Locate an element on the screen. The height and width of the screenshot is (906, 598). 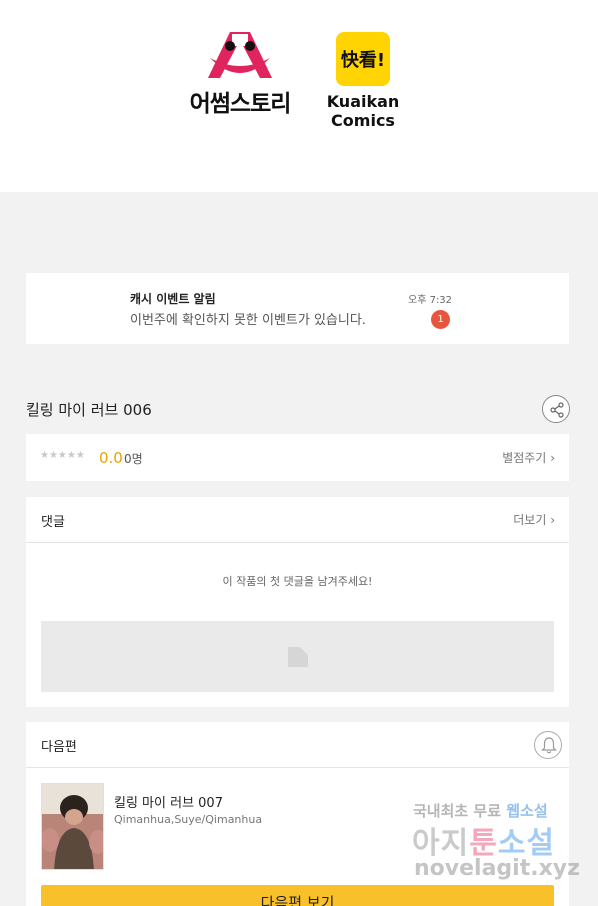
awesome-story-logo: 어썸스토리 is located at coordinates (240, 72).